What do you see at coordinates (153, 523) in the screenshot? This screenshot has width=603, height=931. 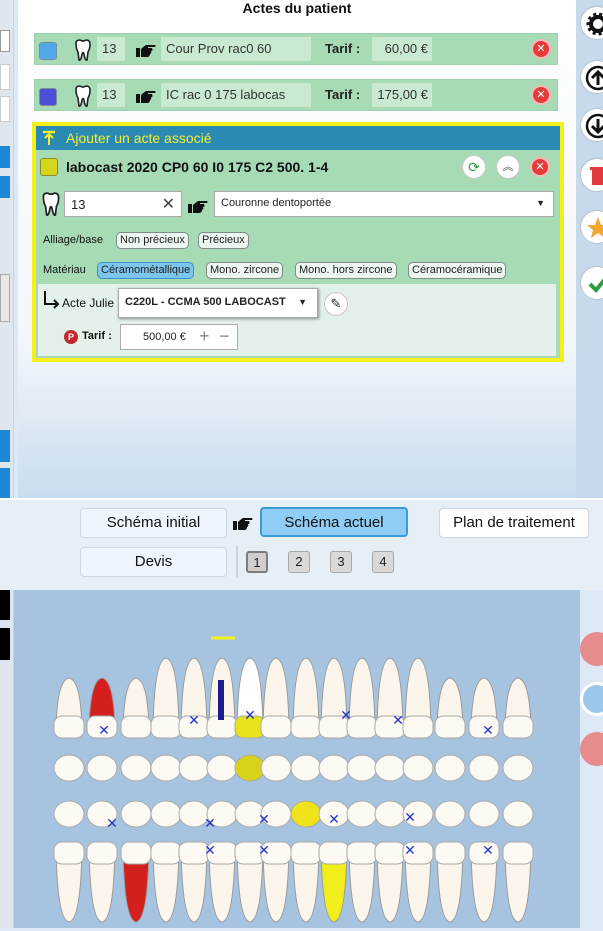 I see `schema-initial-button: Schéma initial` at bounding box center [153, 523].